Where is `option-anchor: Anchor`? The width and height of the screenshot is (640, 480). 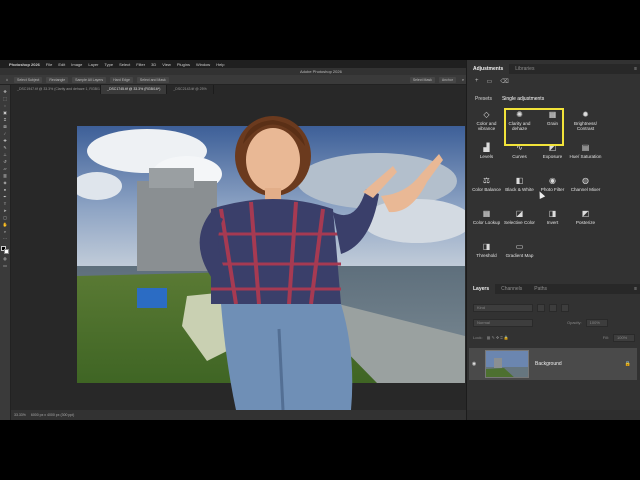 option-anchor: Anchor is located at coordinates (447, 79).